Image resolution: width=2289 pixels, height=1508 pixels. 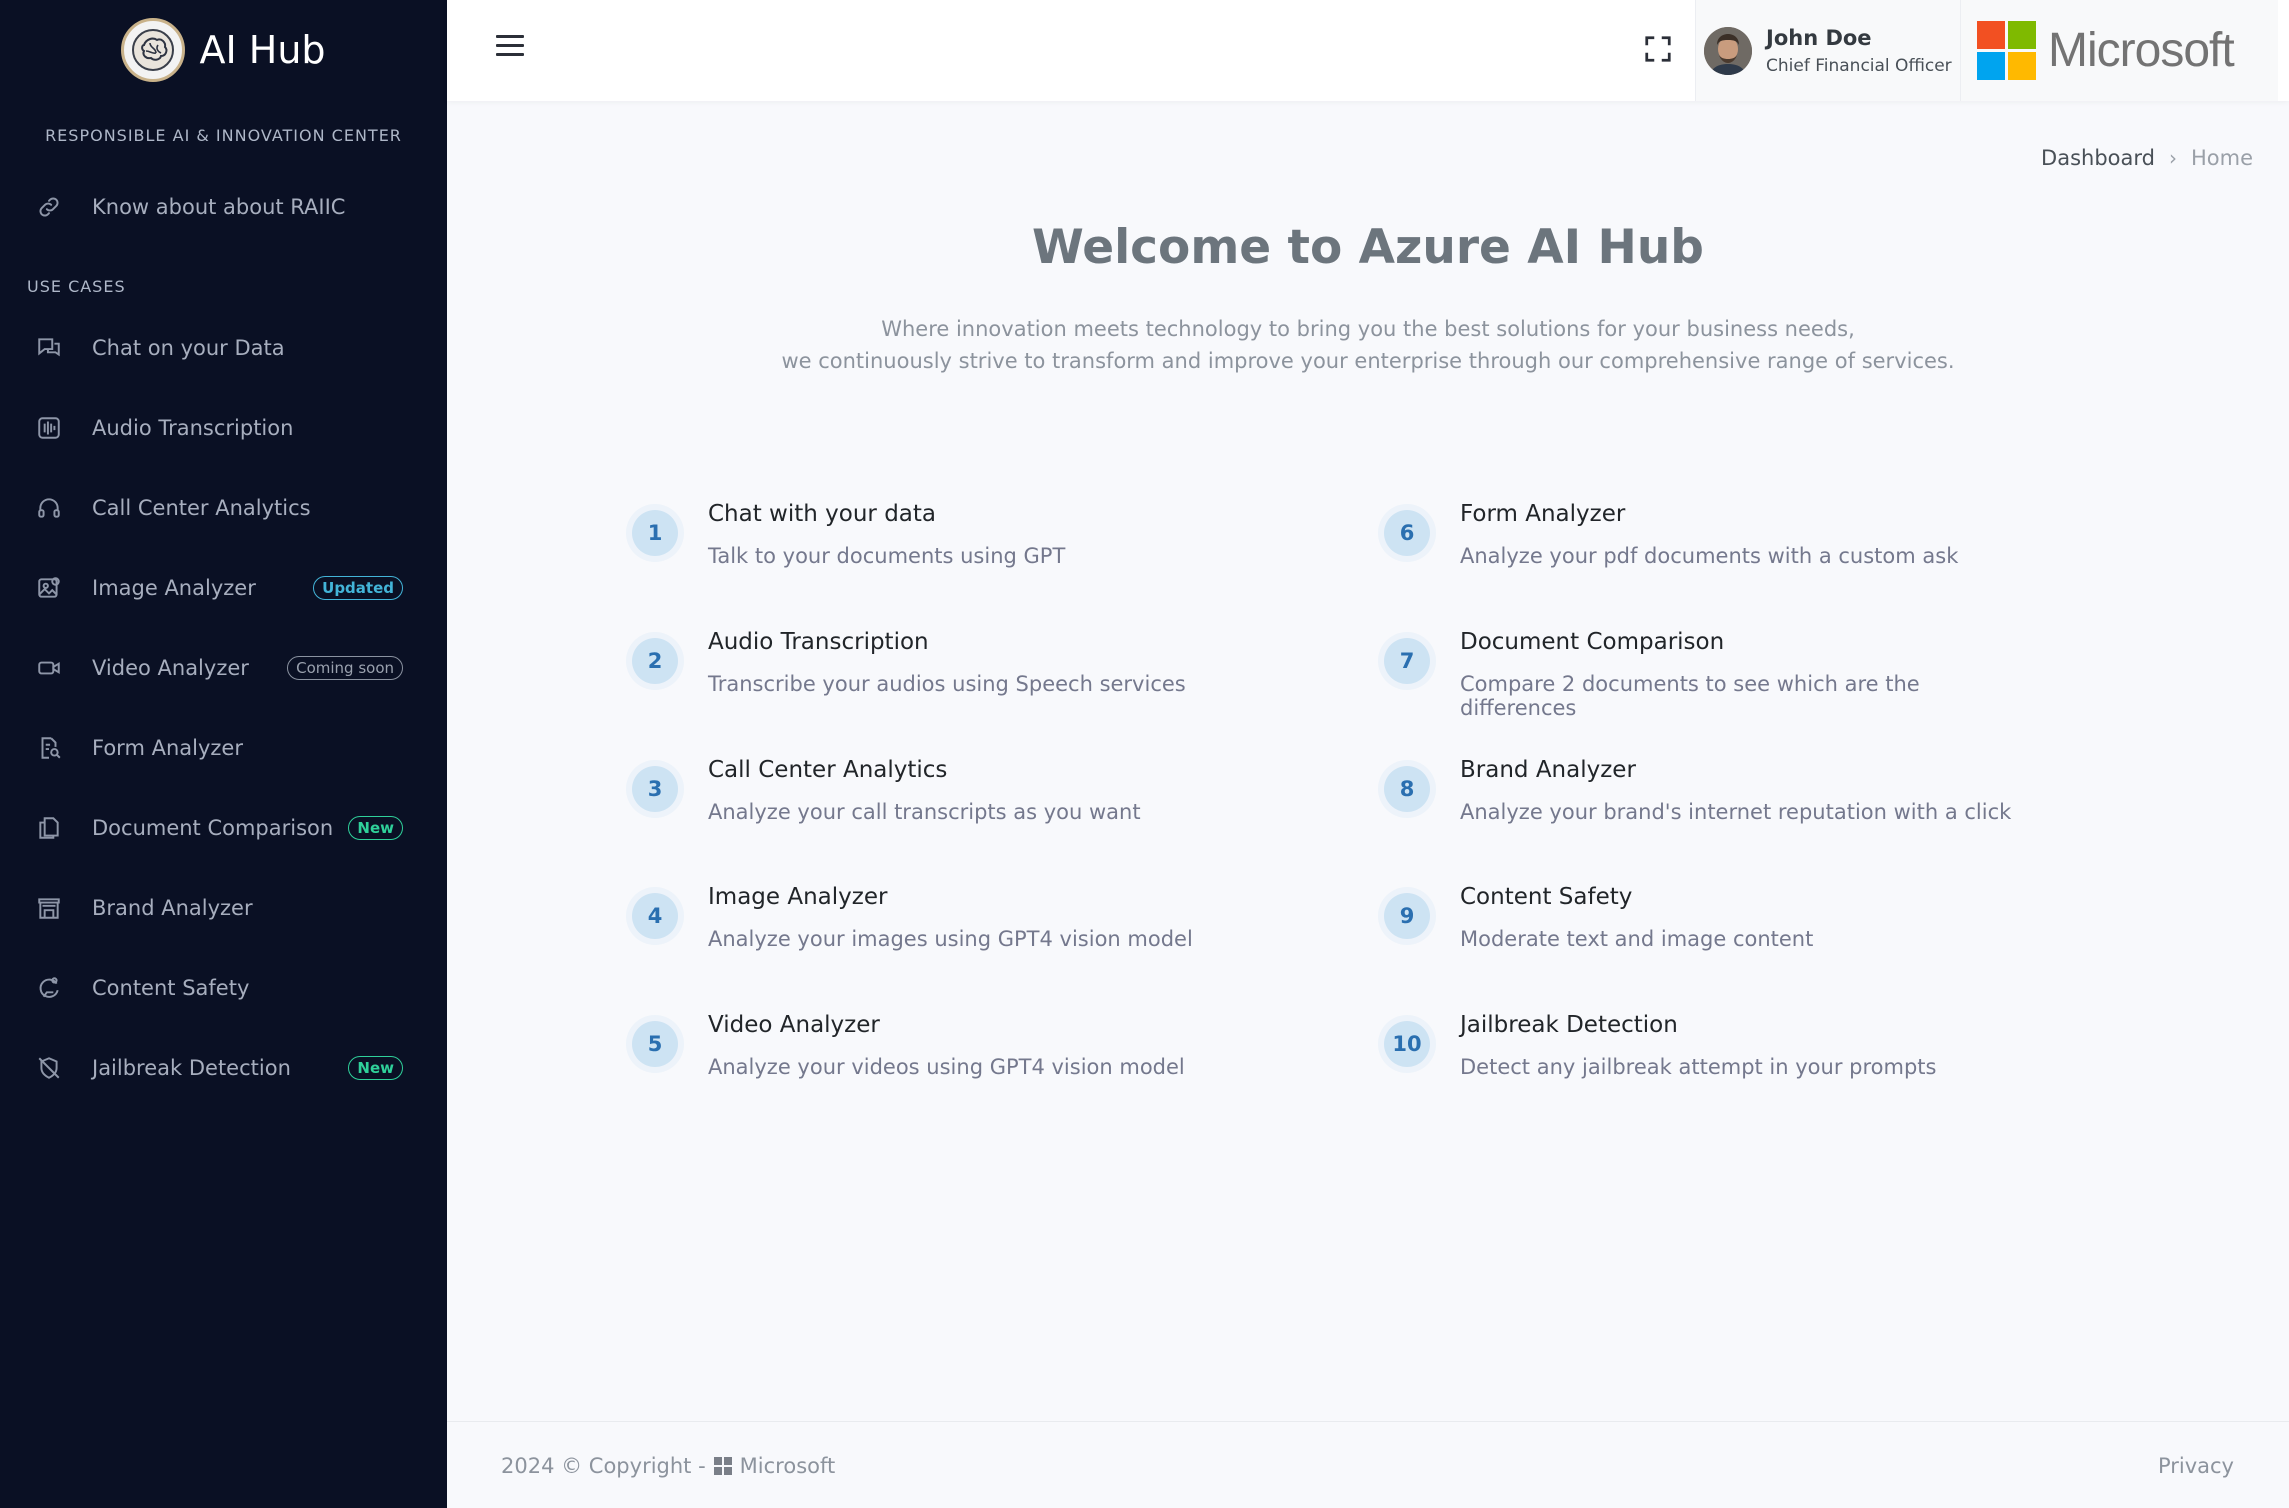 I want to click on brand: AI Hub, so click(x=223, y=50).